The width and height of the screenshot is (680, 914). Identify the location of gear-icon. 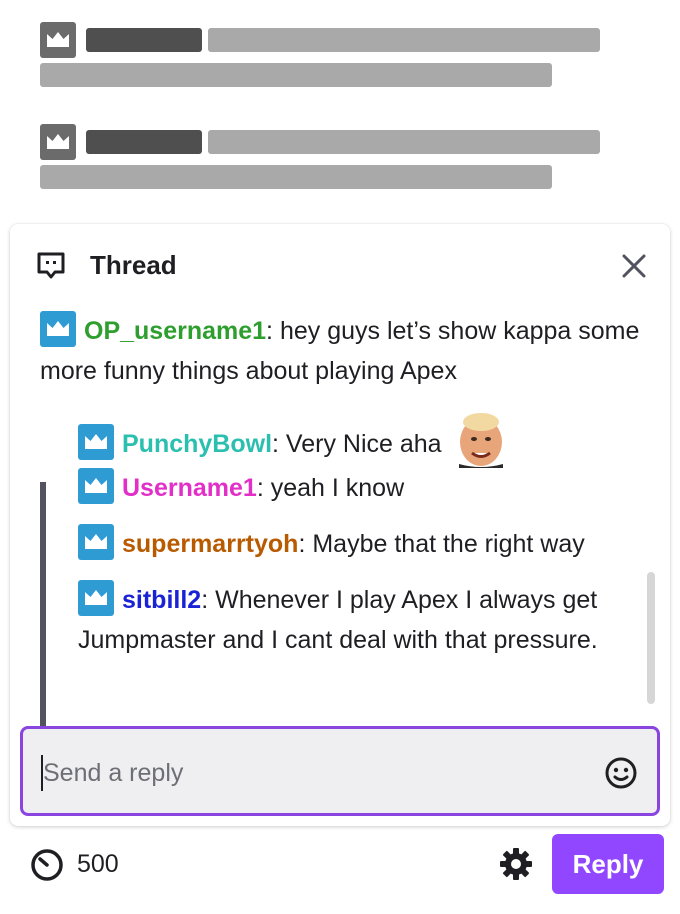
(516, 864).